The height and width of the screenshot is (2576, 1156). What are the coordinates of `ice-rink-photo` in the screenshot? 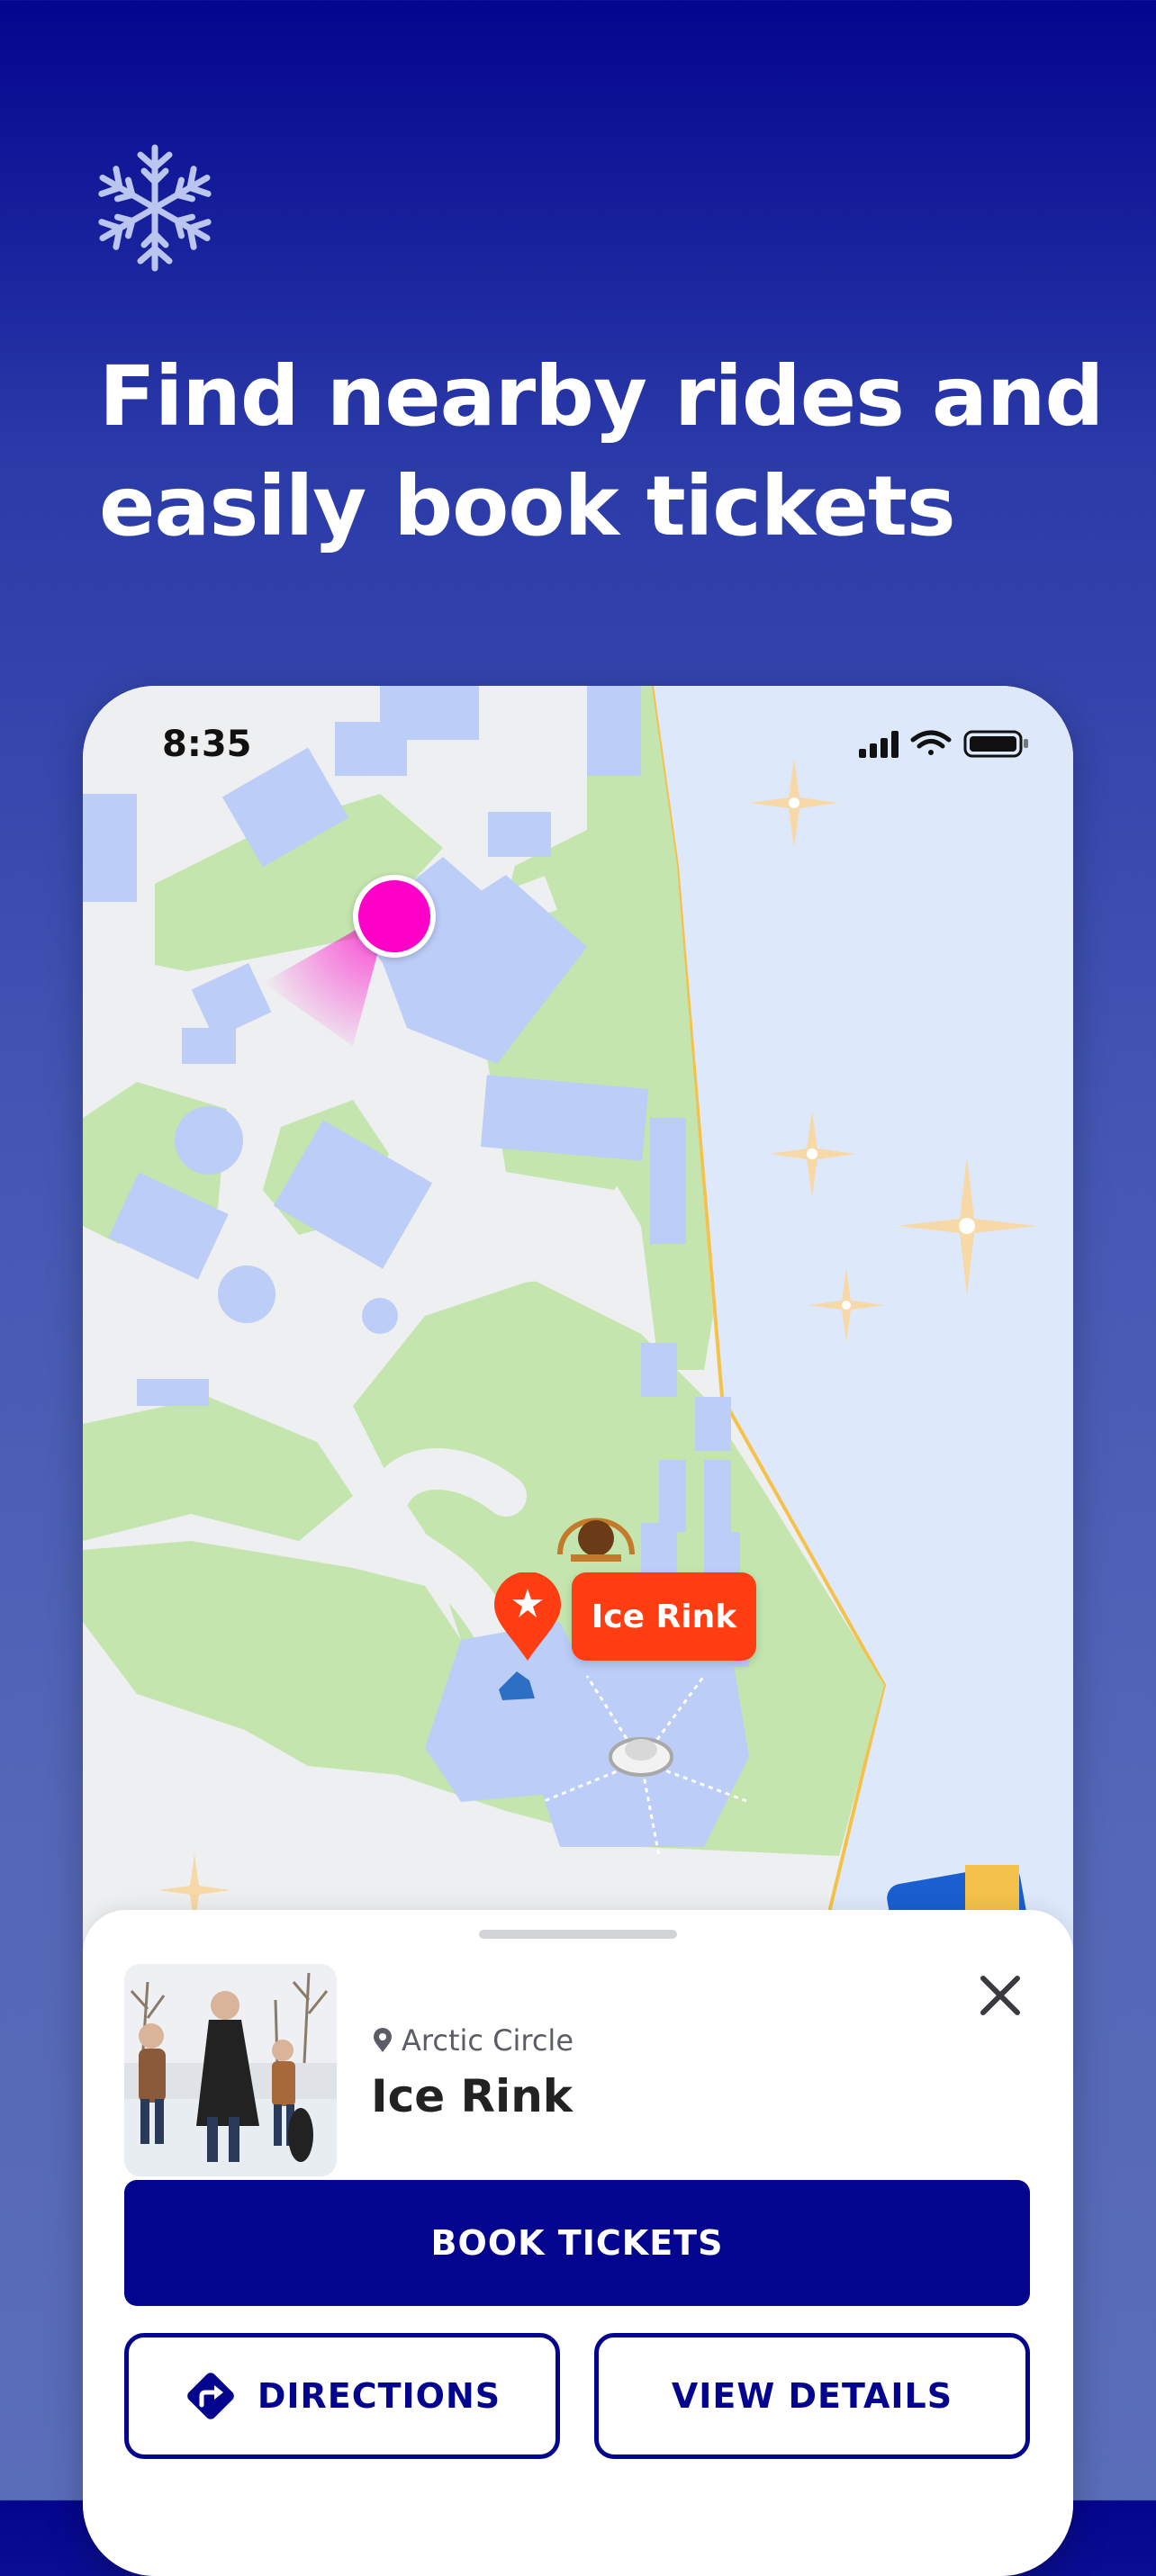 It's located at (230, 2070).